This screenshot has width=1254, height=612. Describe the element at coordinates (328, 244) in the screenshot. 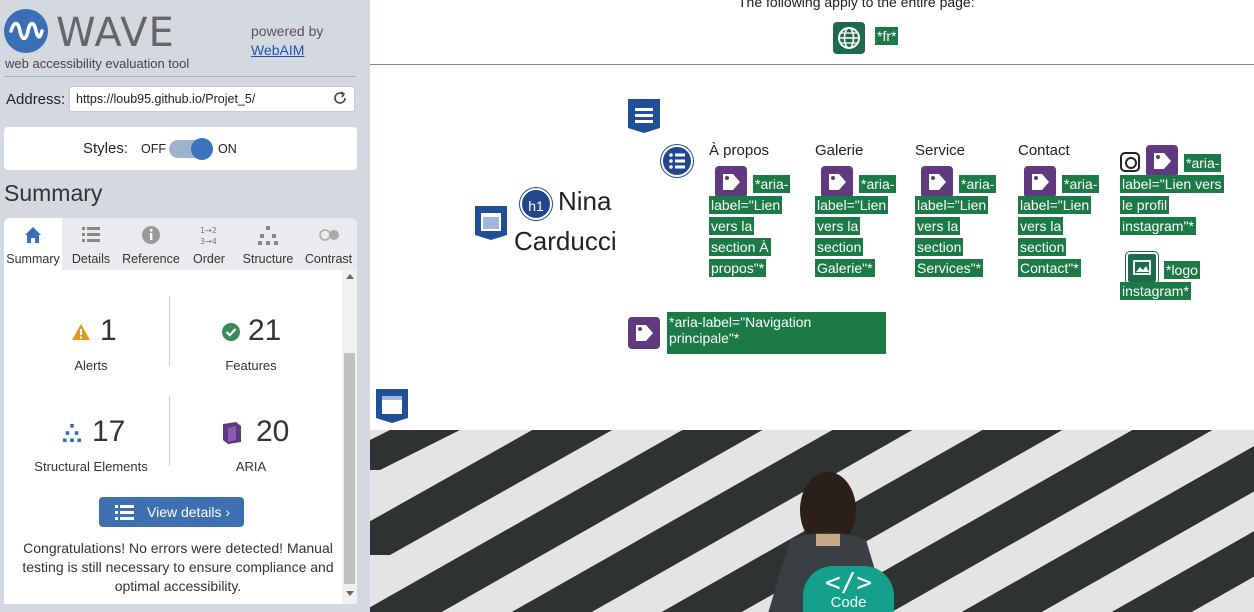

I see `tab-contrast: Contrast` at that location.